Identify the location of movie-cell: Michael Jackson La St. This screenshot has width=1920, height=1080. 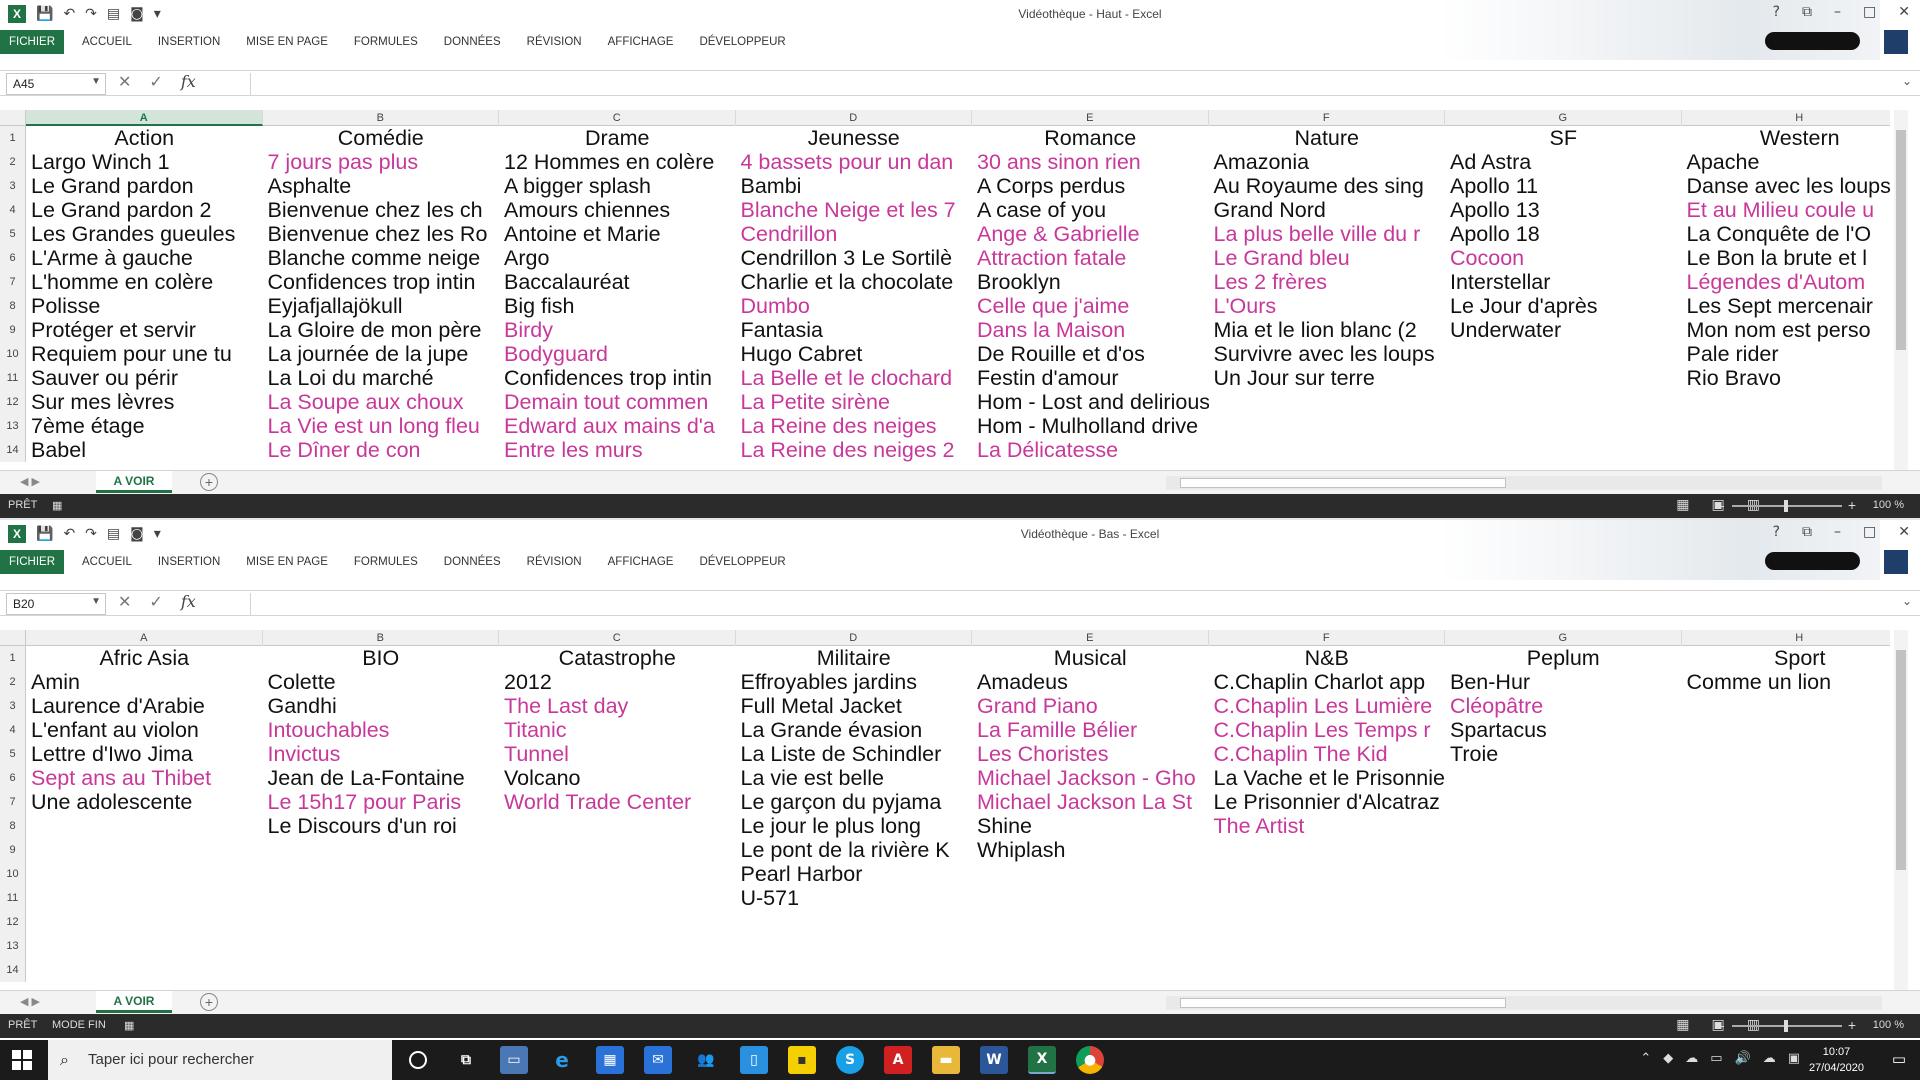
(1090, 802).